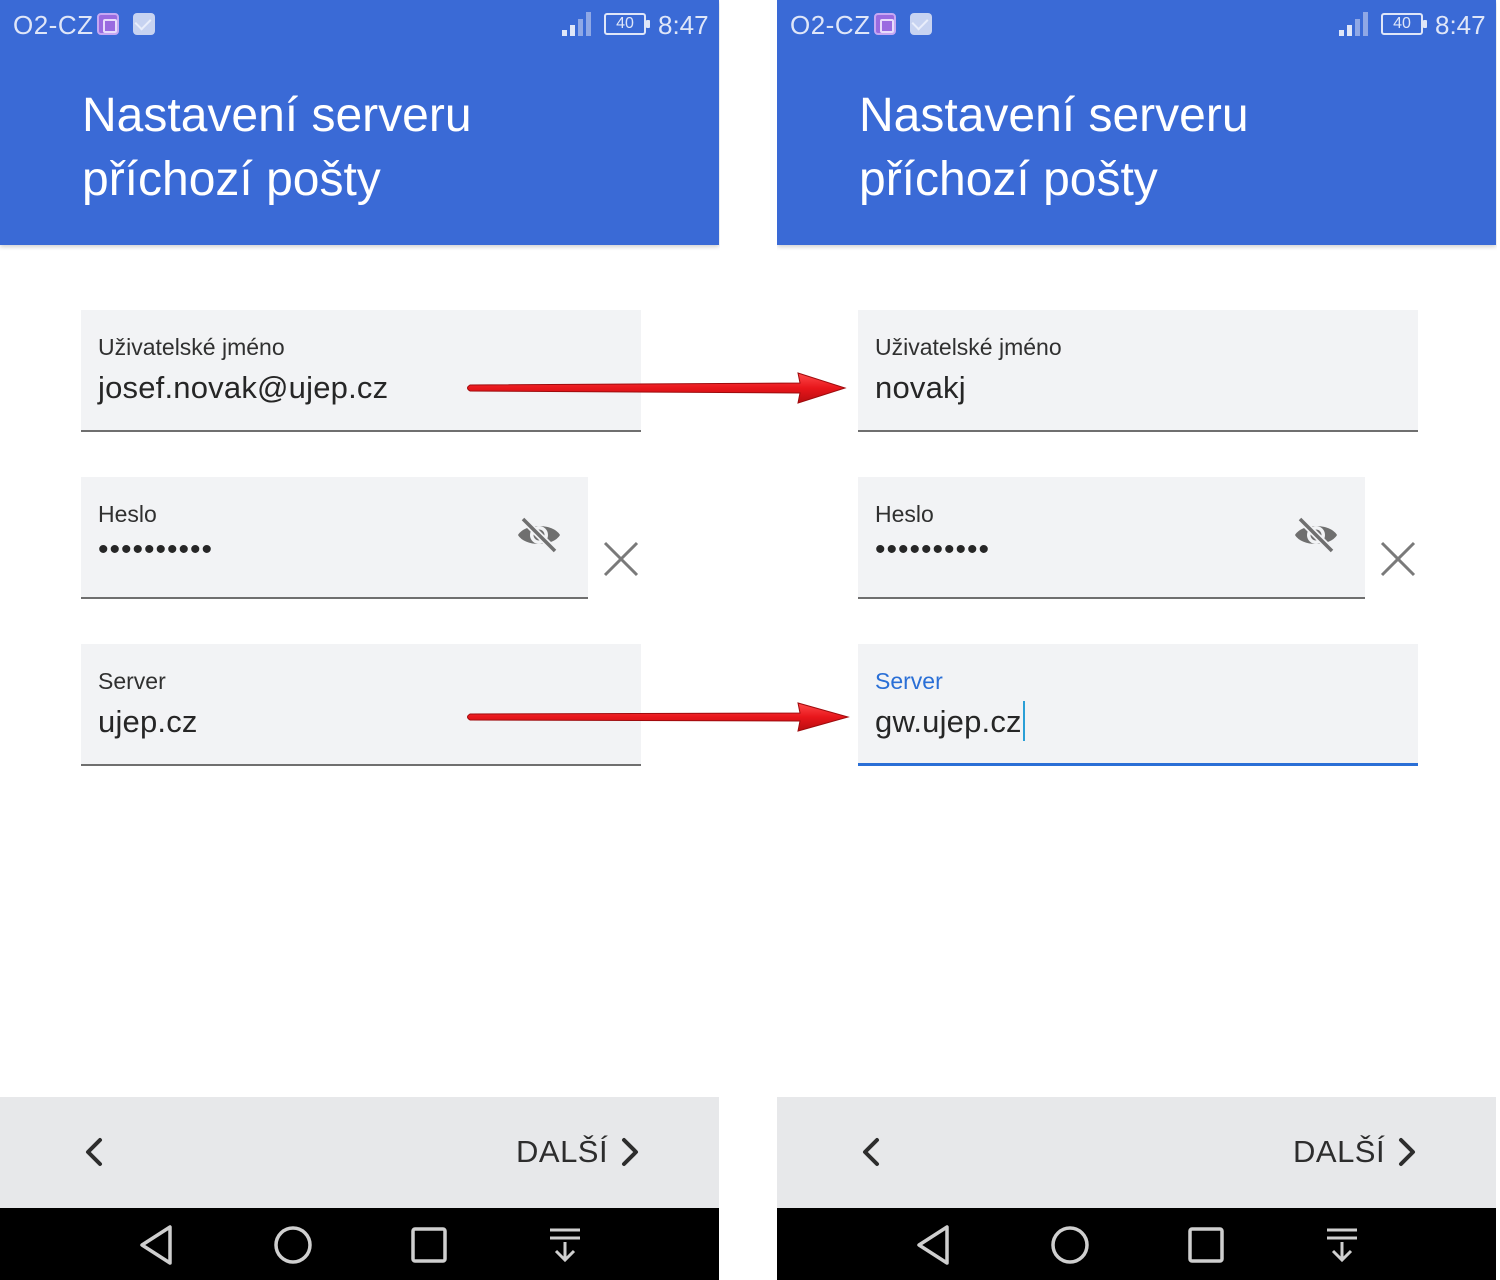  Describe the element at coordinates (1138, 371) in the screenshot. I see `username-field: Uživatelské jméno novakj` at that location.